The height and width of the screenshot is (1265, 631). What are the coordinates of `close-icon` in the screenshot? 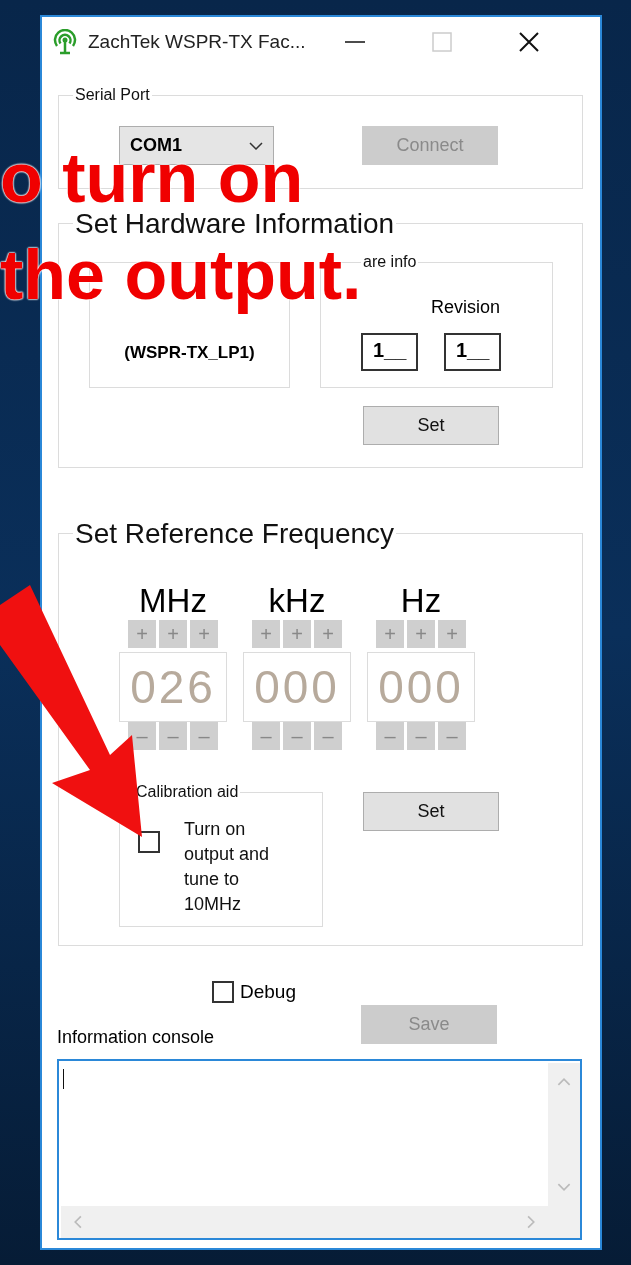 It's located at (529, 42).